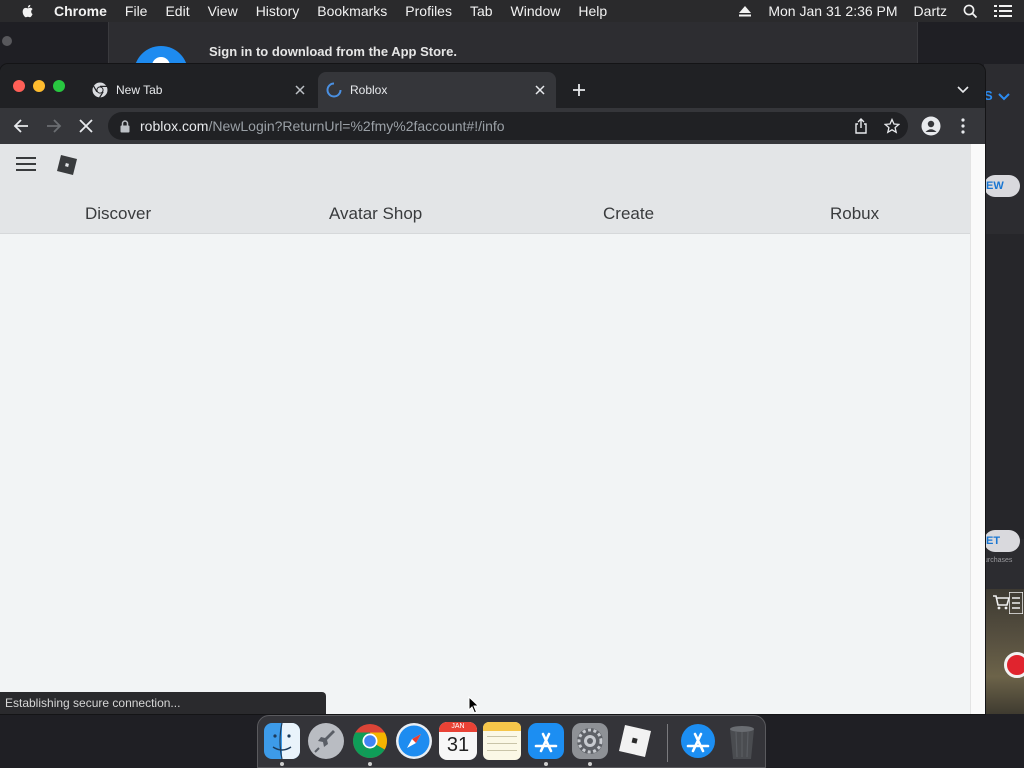 Image resolution: width=1024 pixels, height=768 pixels. I want to click on close-icon, so click(86, 126).